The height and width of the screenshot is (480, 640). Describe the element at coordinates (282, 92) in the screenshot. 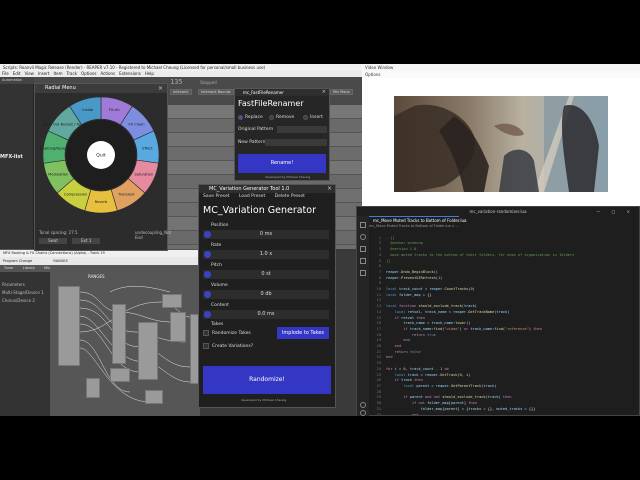

I see `ffr-title-bar: mc_FastFileRenamer` at that location.